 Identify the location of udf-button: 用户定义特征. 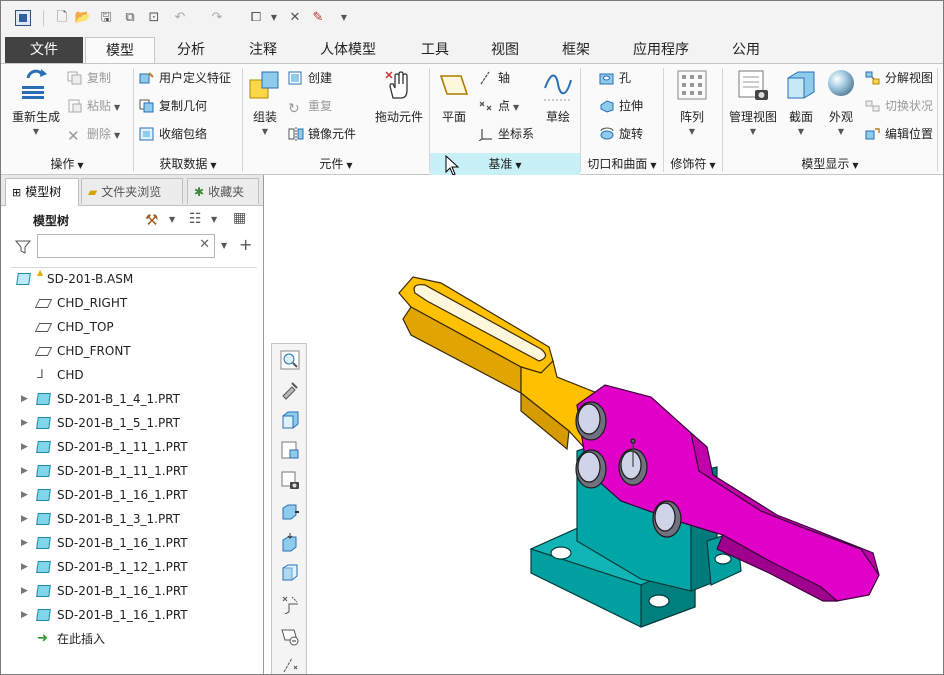
(185, 78).